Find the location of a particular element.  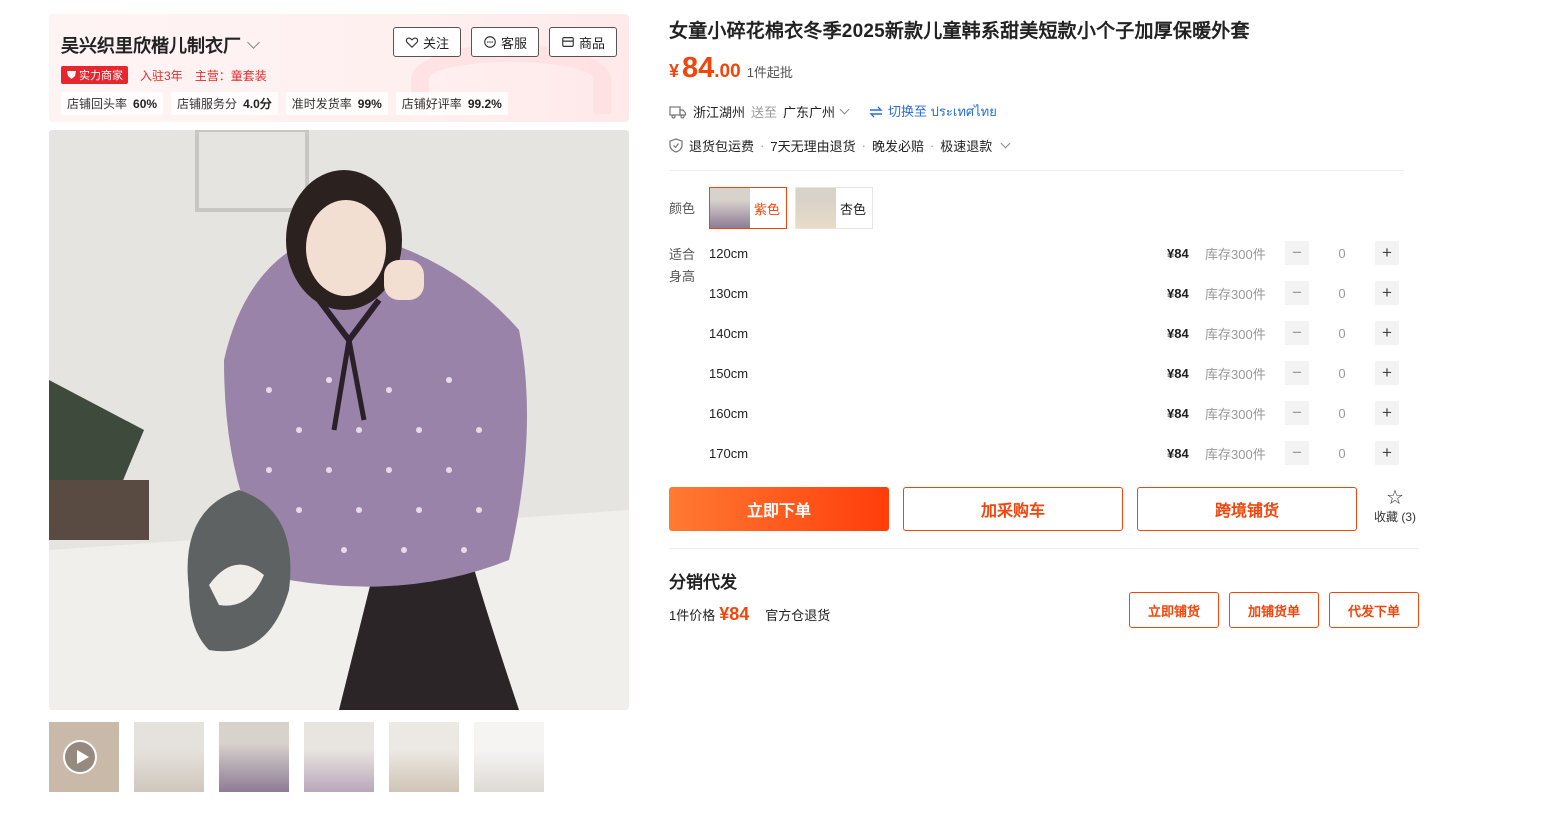

dropship-order-button: 代发下单 is located at coordinates (1374, 610).